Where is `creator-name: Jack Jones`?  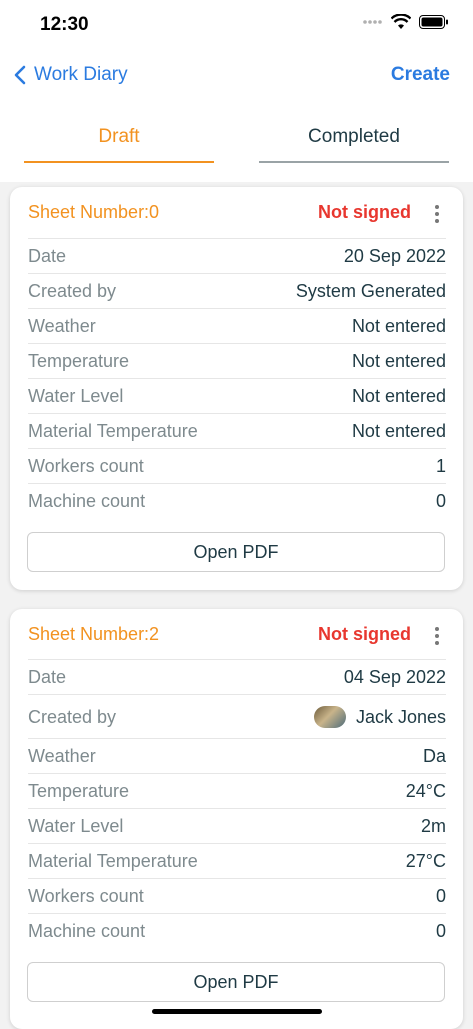
creator-name: Jack Jones is located at coordinates (400, 716).